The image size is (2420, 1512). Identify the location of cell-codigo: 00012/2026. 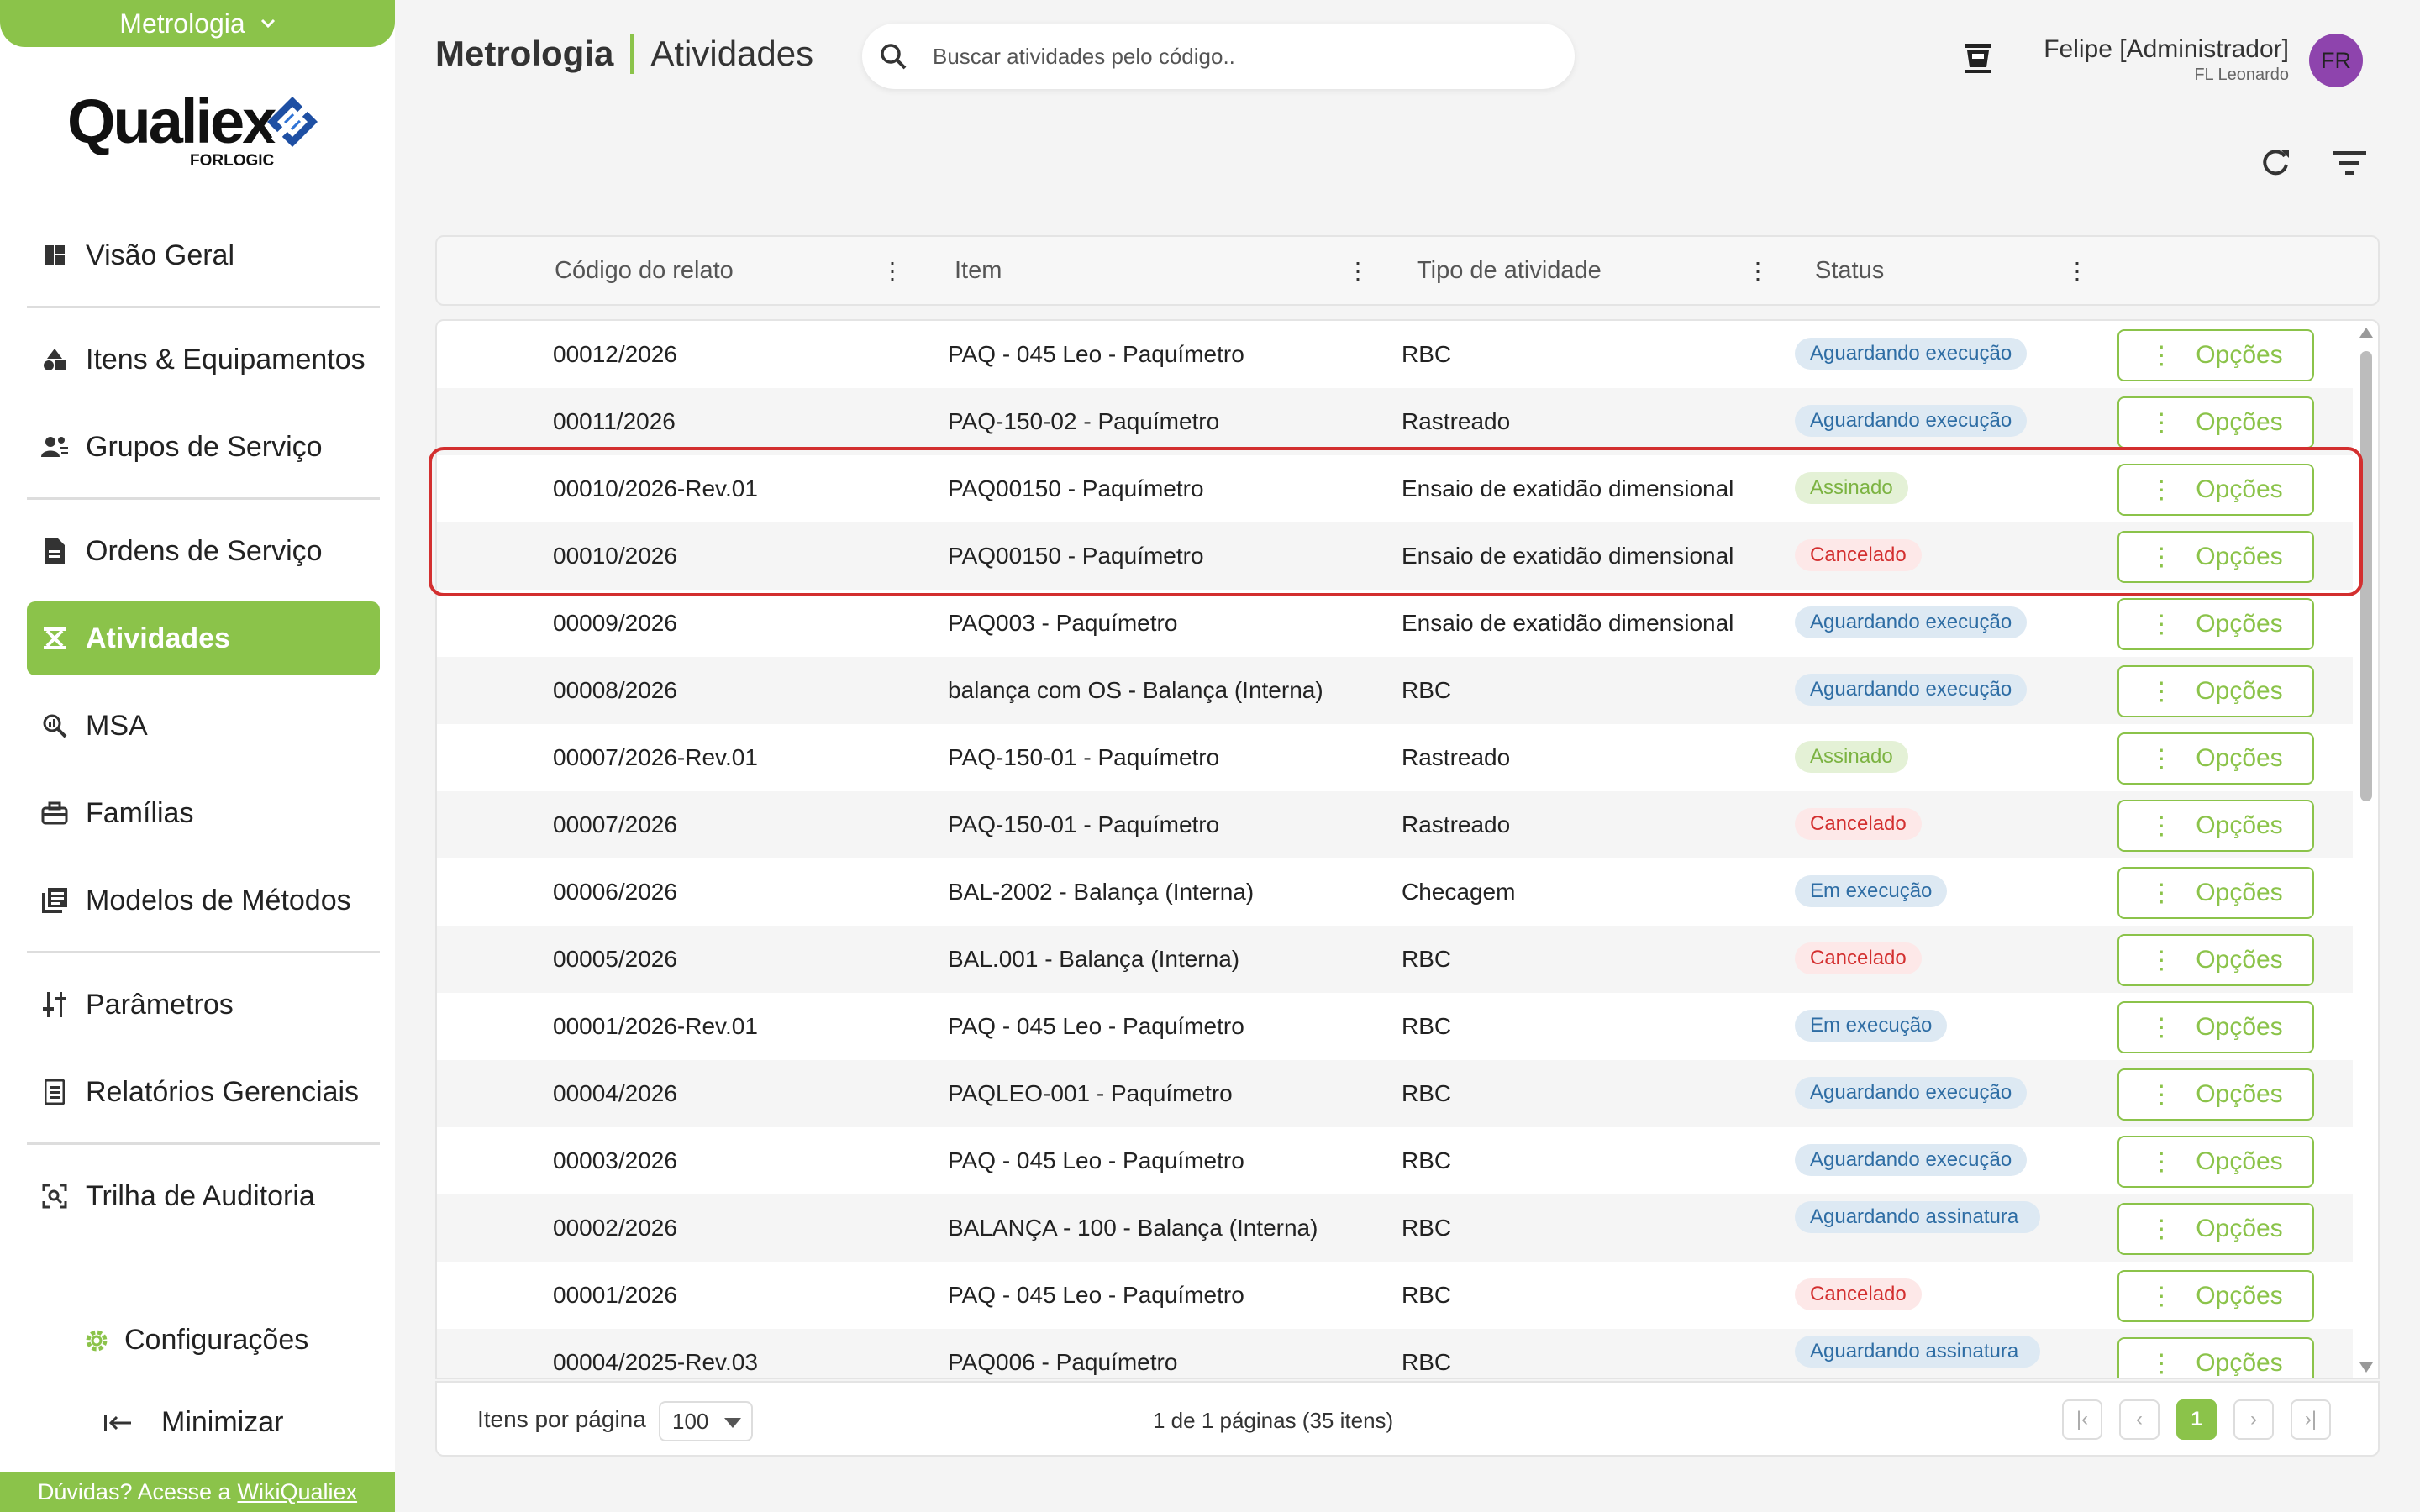
(615, 354).